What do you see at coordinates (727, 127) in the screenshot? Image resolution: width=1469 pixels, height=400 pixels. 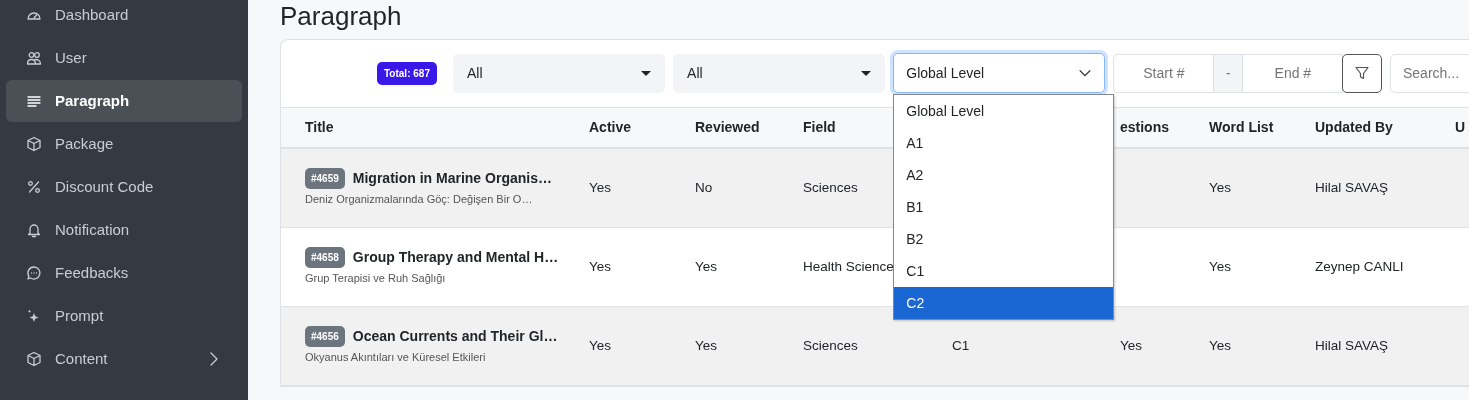 I see `column-header: Reviewed` at bounding box center [727, 127].